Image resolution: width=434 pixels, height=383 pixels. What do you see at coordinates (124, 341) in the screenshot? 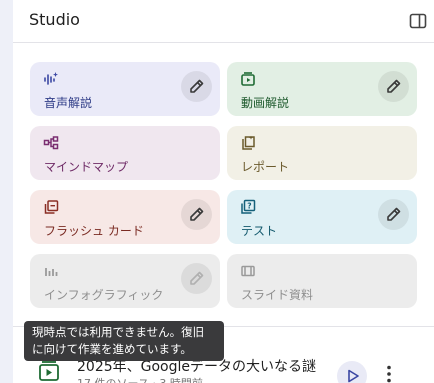
I see `unavailable-tooltip: 現時点では利用できません。復旧 に向けて作業を進めています。` at bounding box center [124, 341].